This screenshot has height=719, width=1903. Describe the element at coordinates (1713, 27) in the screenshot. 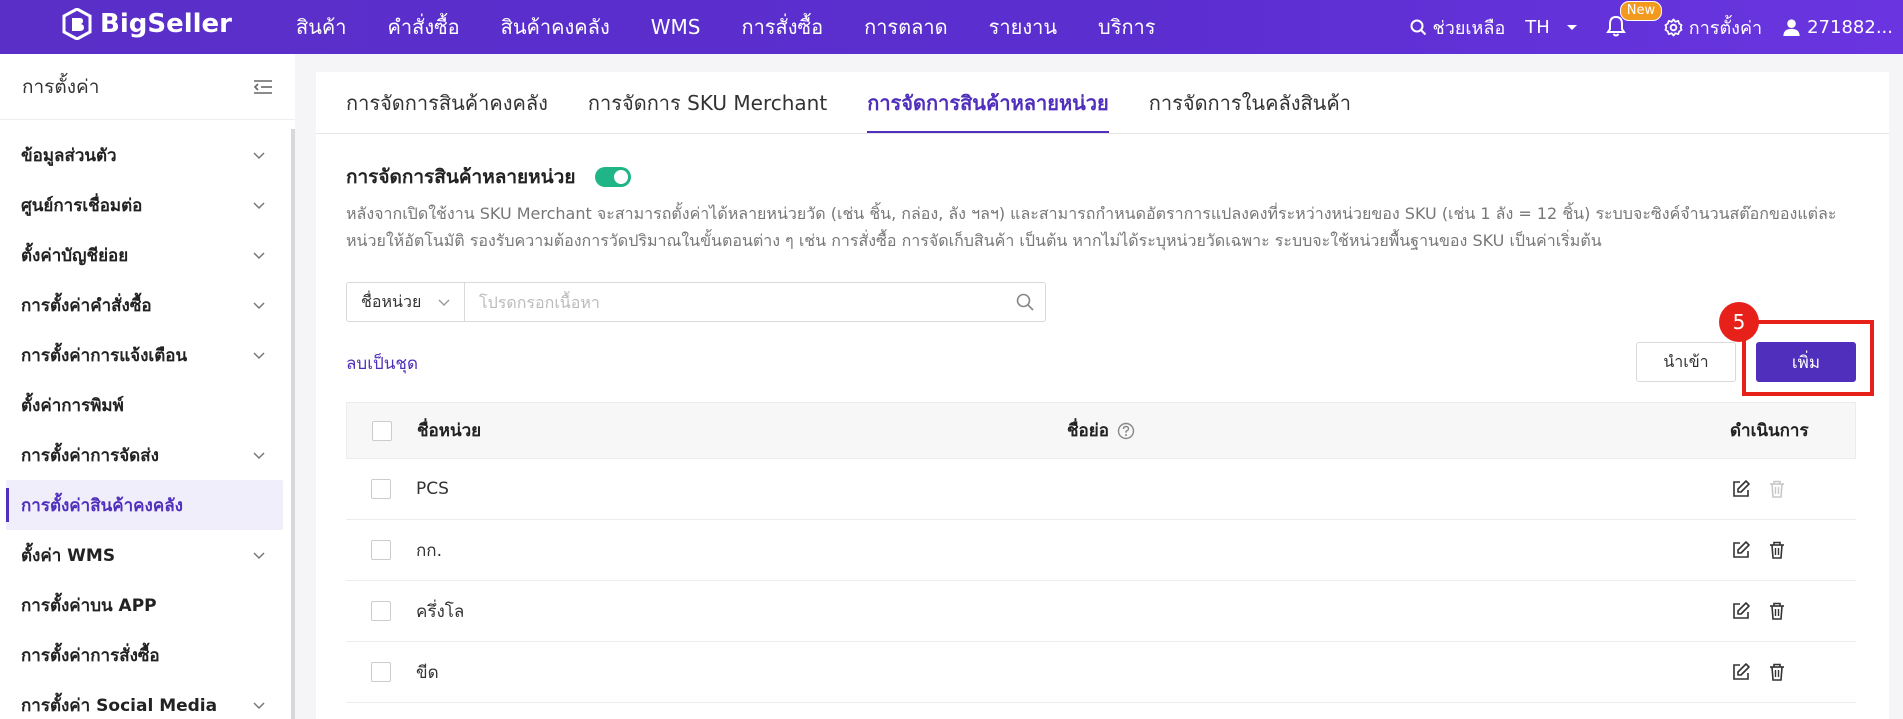

I see `settings-link: การตั้งค่า` at that location.